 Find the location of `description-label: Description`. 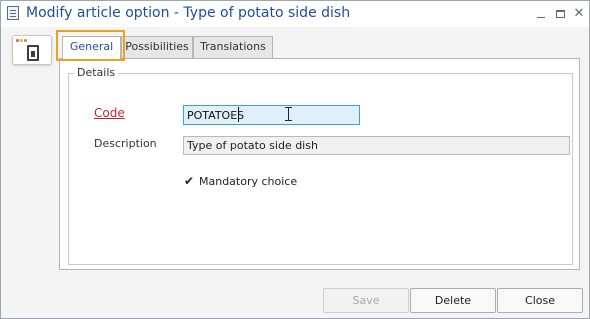

description-label: Description is located at coordinates (125, 143).